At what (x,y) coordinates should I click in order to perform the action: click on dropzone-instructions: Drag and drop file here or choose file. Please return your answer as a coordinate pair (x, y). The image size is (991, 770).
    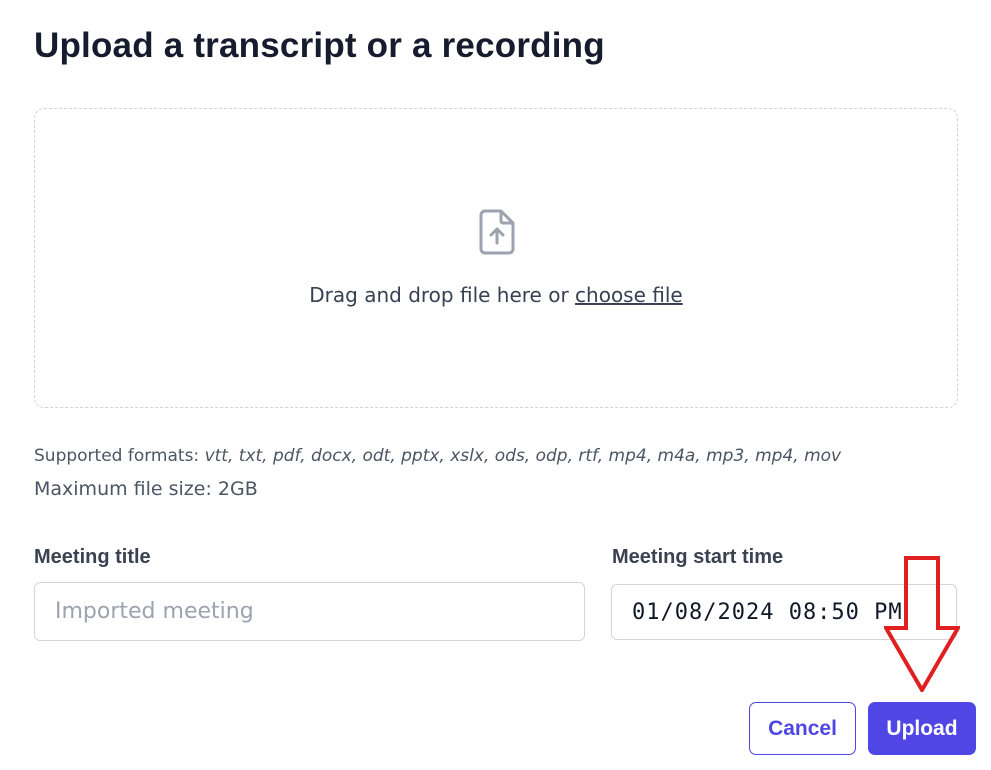
    Looking at the image, I should click on (496, 295).